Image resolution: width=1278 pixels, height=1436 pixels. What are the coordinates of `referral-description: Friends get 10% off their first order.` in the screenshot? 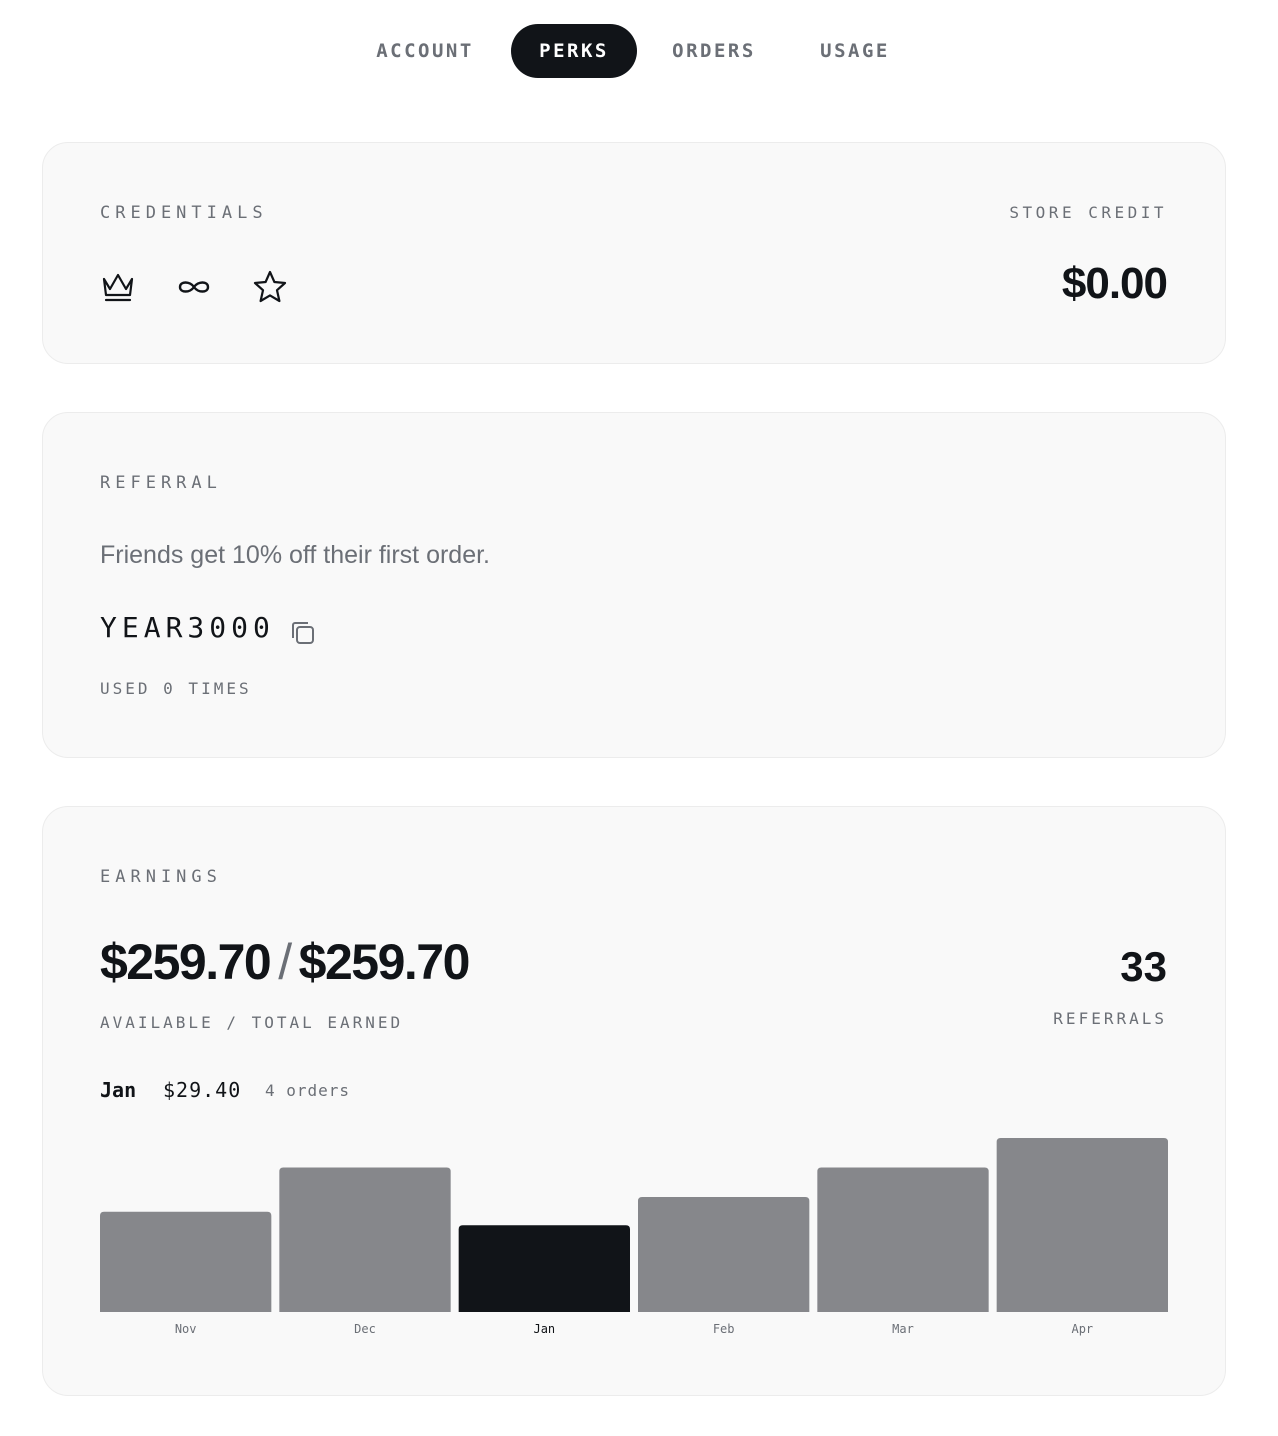 It's located at (295, 555).